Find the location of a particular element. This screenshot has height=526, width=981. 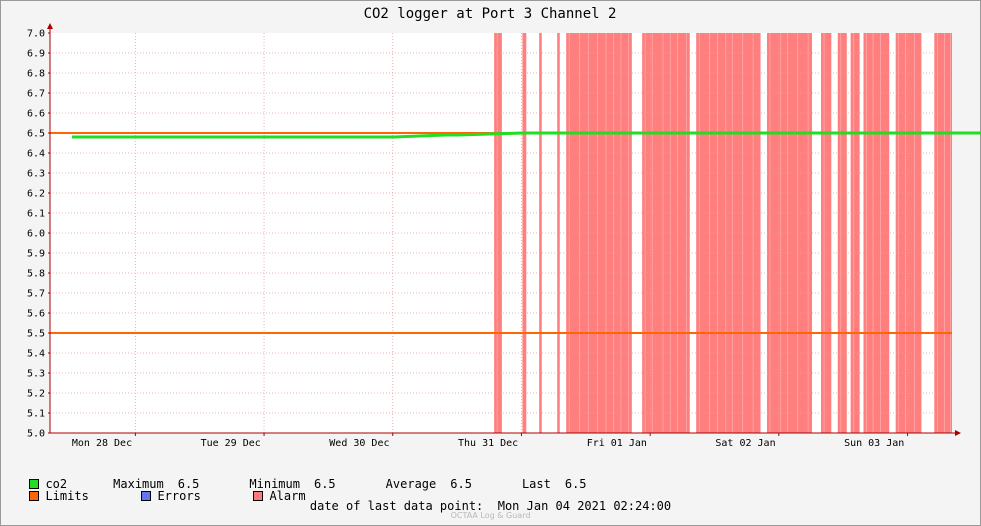

x-tick-label: Tue 29 Dec is located at coordinates (231, 443).